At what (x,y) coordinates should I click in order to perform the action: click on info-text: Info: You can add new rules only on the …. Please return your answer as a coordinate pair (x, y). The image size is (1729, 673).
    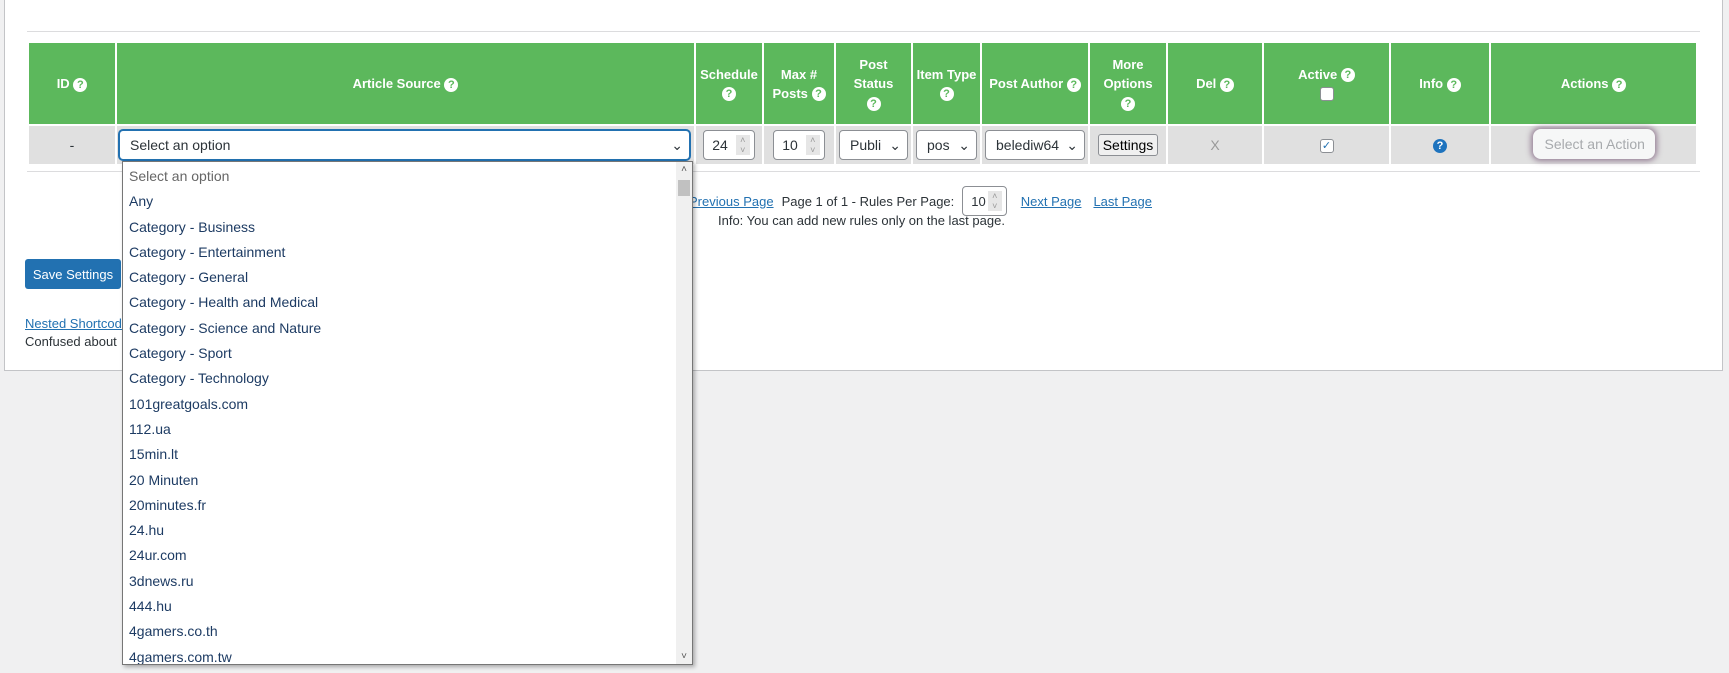
    Looking at the image, I should click on (861, 220).